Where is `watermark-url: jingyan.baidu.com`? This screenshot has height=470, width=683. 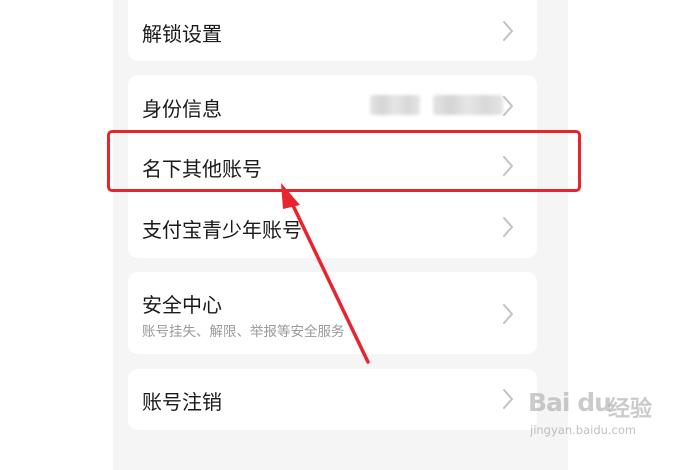
watermark-url: jingyan.baidu.com is located at coordinates (583, 430).